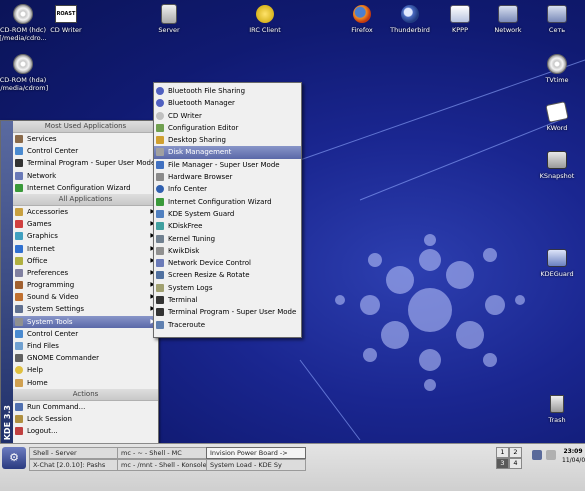  I want to click on desktop-icon-cdrom-hda: CD-ROM (hda) [/media/cdrom], so click(26, 73).